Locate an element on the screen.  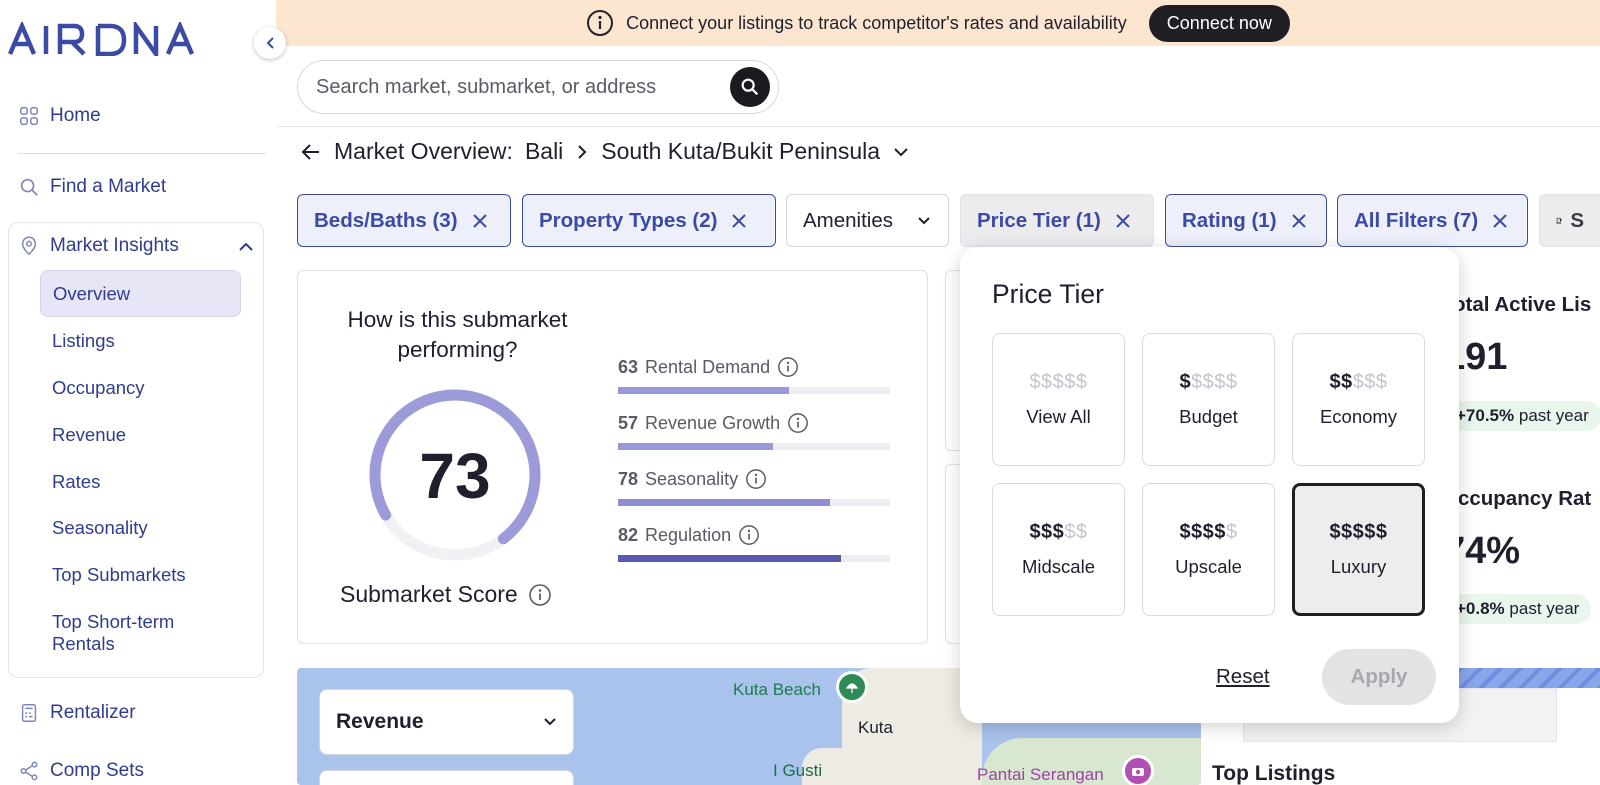
breadcrumb-market: Bali is located at coordinates (544, 151).